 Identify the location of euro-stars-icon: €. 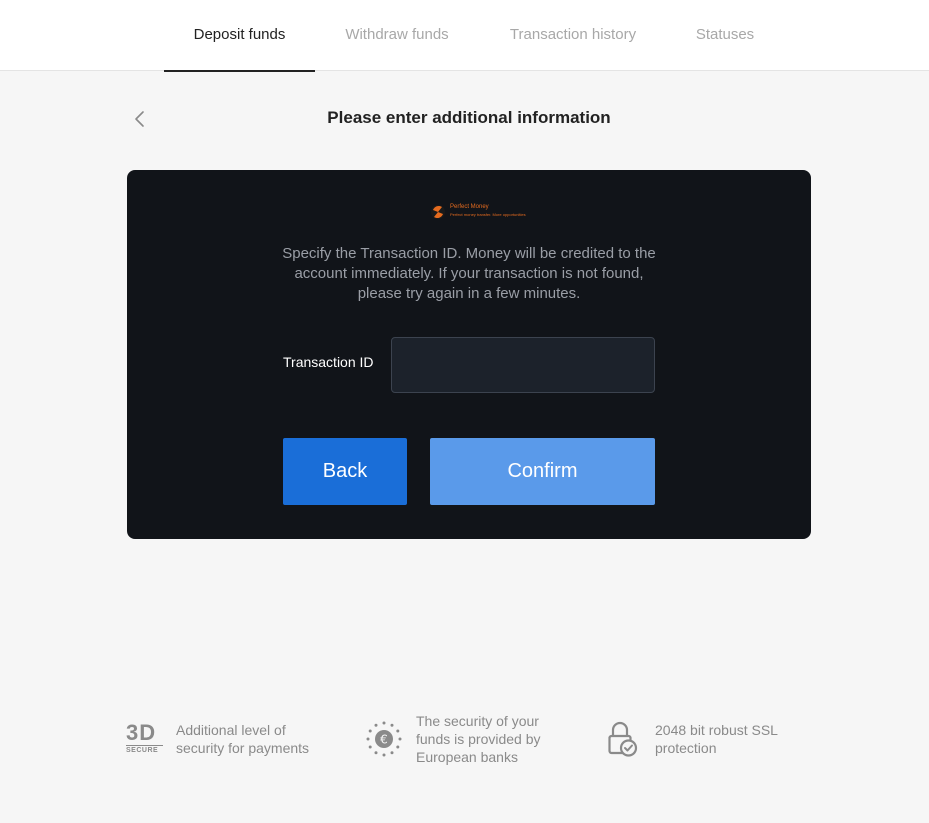
(384, 739).